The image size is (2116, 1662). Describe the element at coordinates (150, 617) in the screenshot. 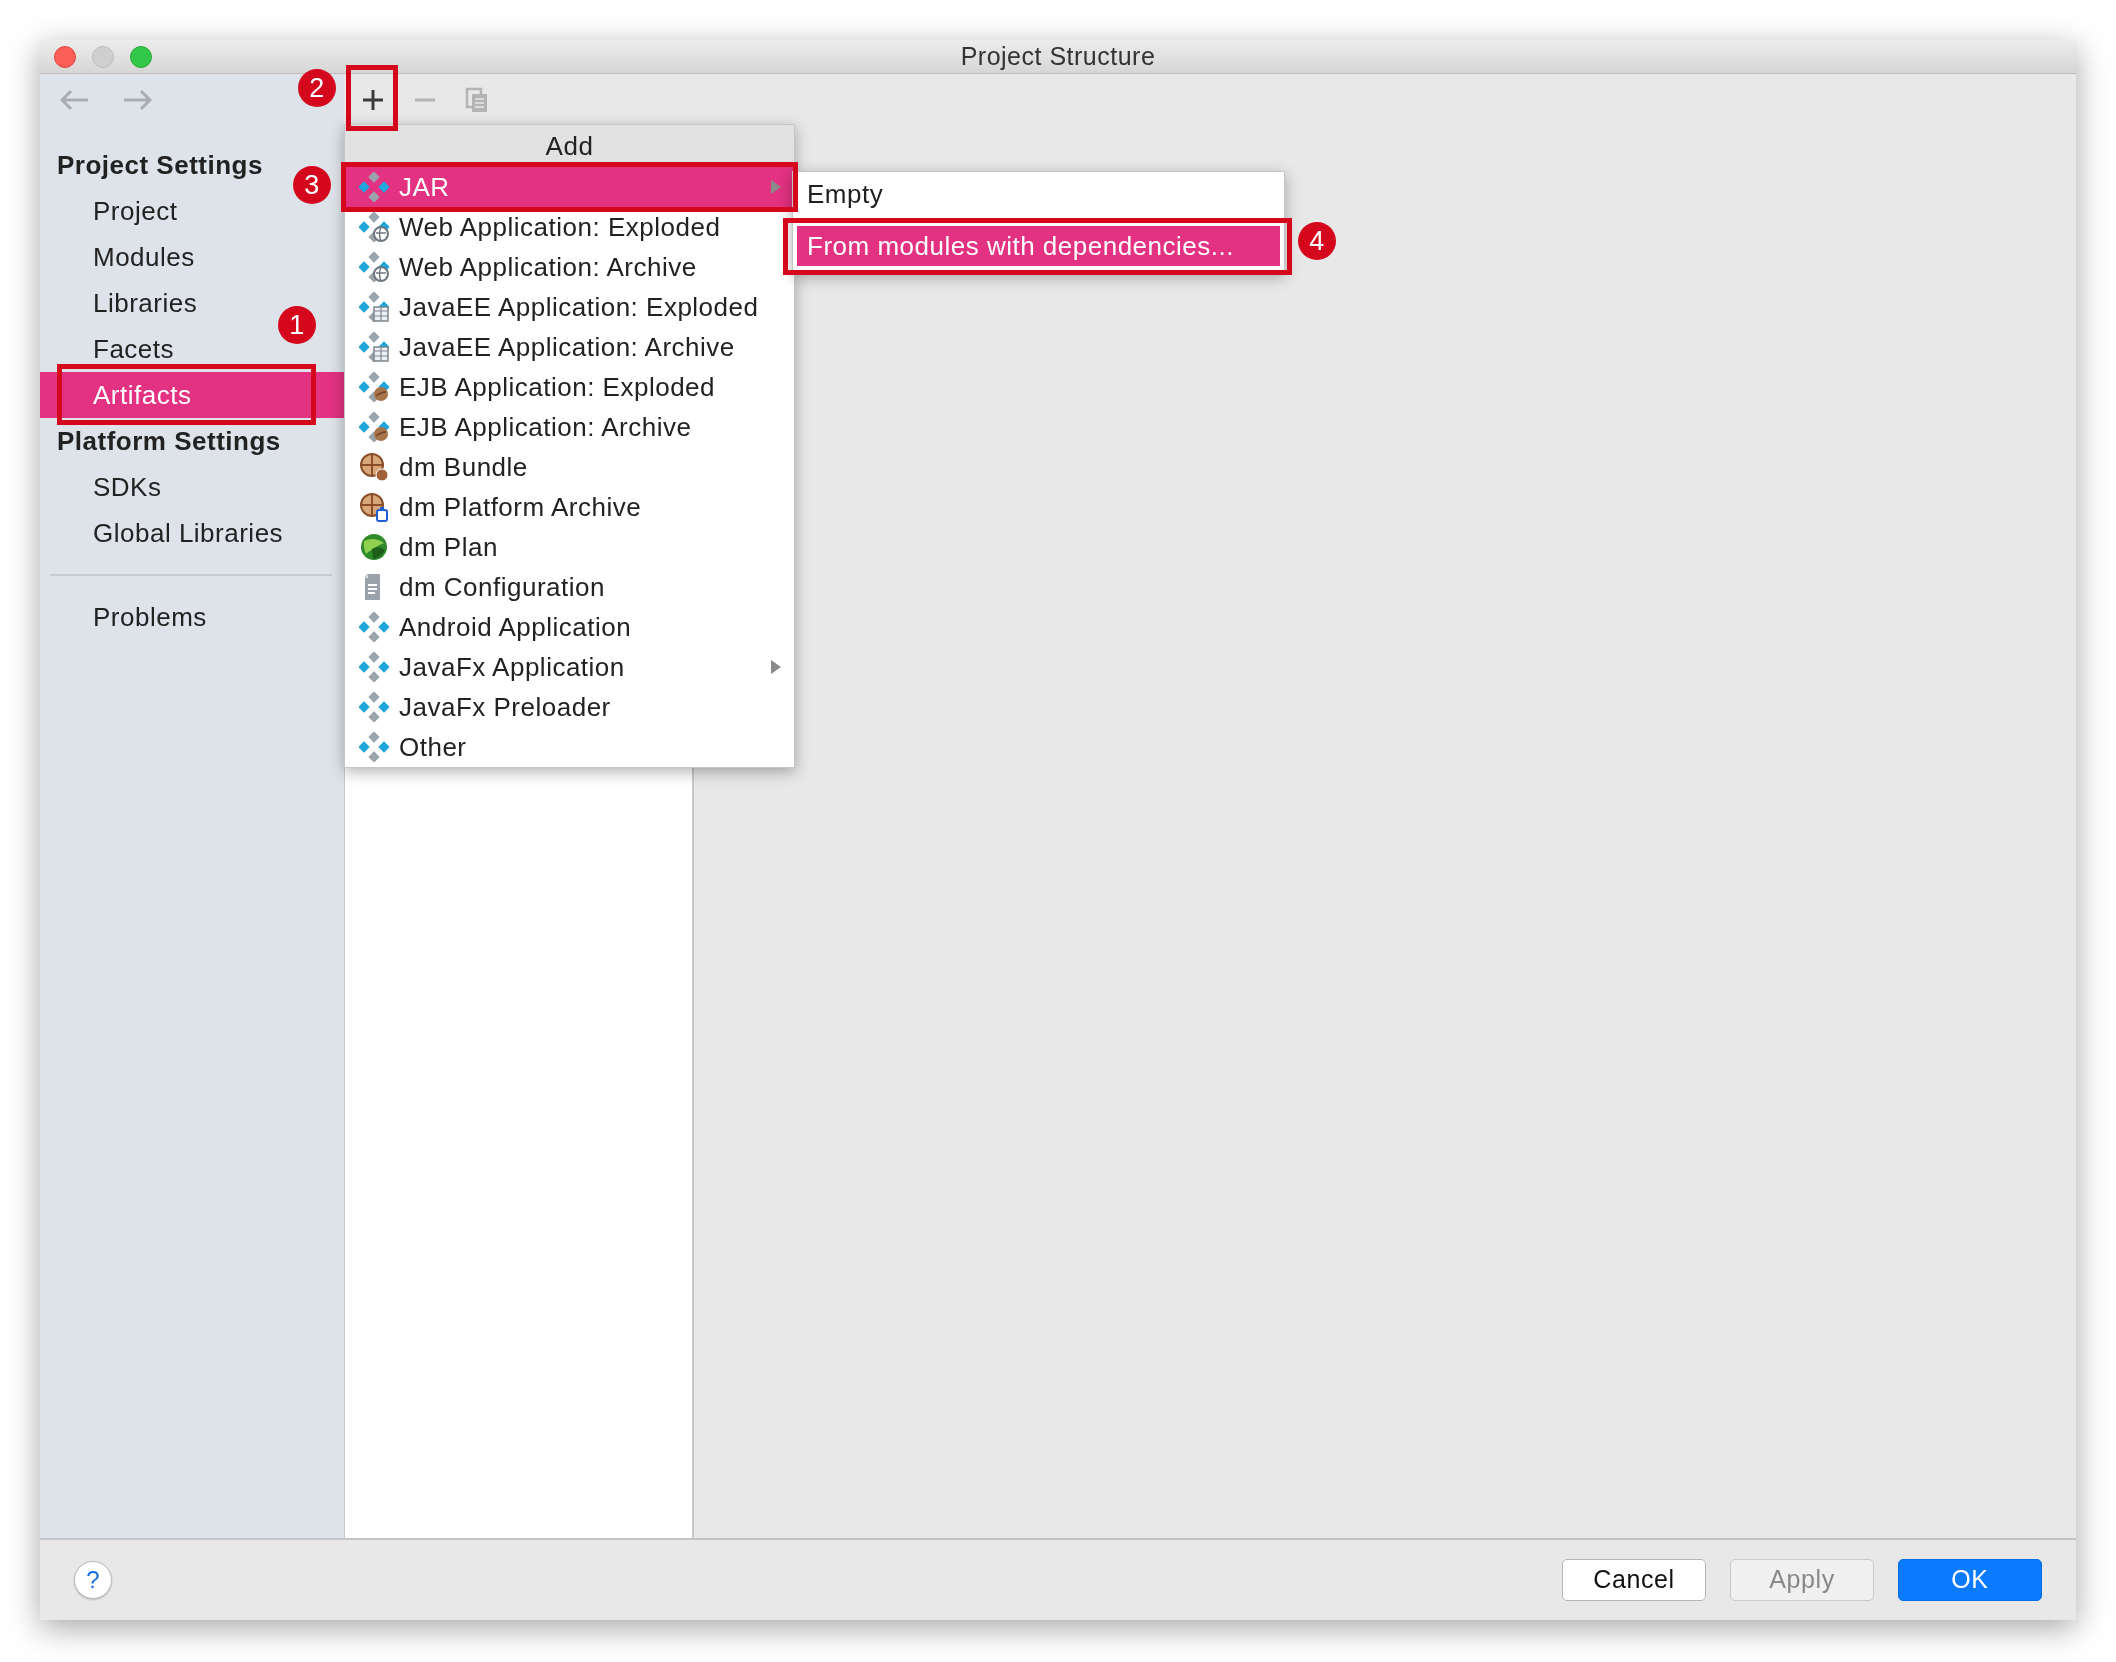

I see `sidebar-item: Problems` at that location.